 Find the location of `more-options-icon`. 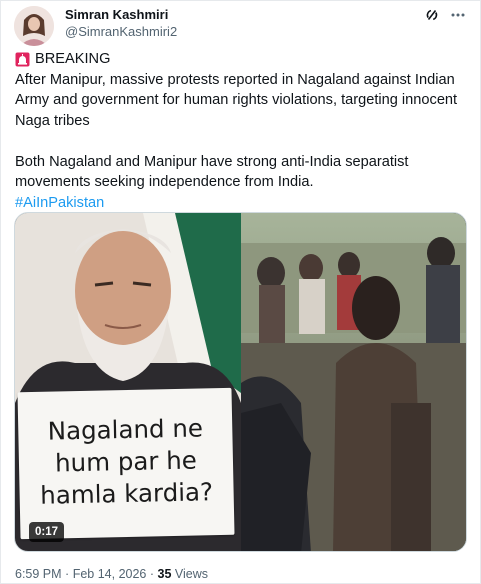

more-options-icon is located at coordinates (458, 15).